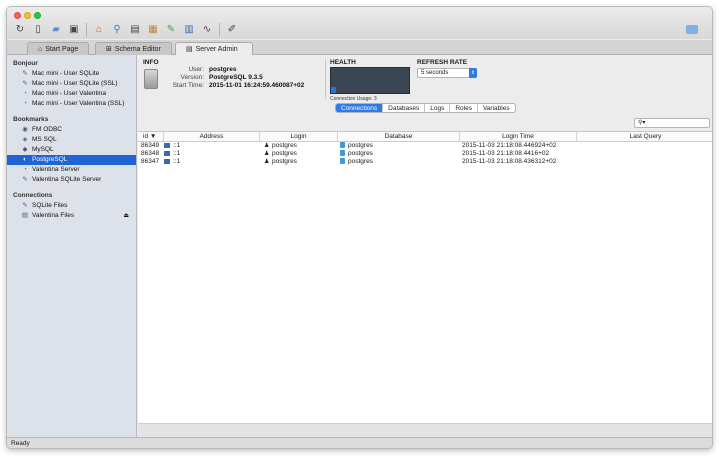 This screenshot has width=721, height=459. Describe the element at coordinates (71, 206) in the screenshot. I see `sidebar-item-sqlite-files: ✎ SQLite Files` at that location.